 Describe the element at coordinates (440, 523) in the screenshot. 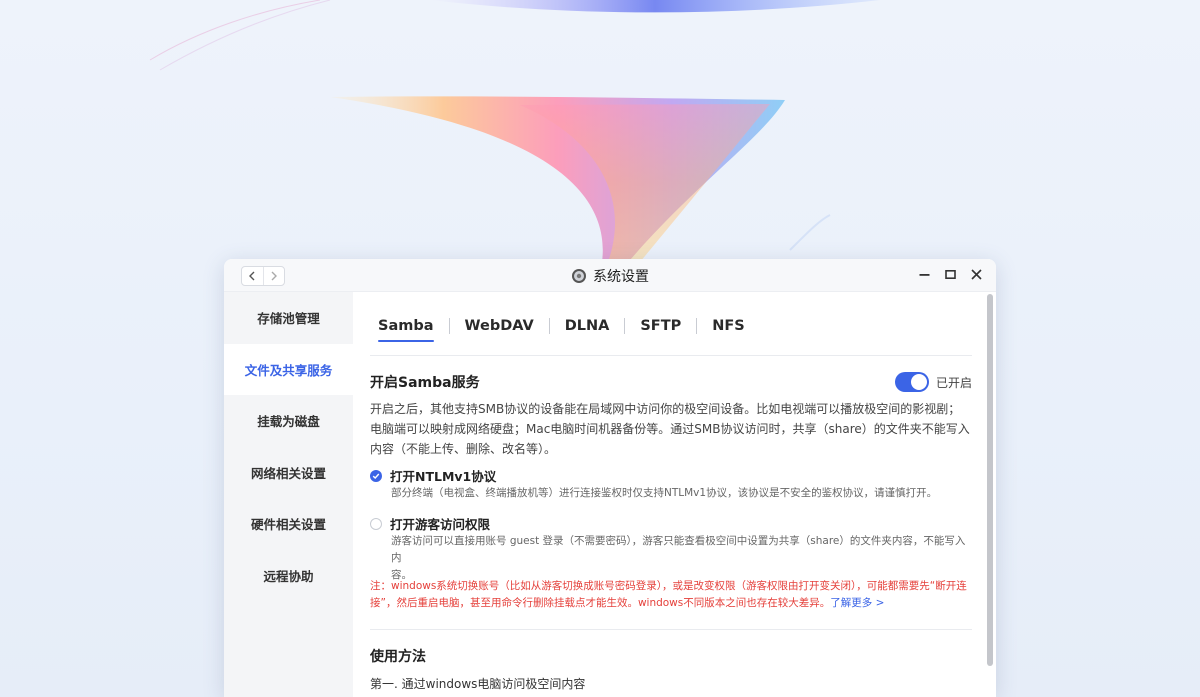

I see `guest-access-label: 打开游客访问权限` at that location.